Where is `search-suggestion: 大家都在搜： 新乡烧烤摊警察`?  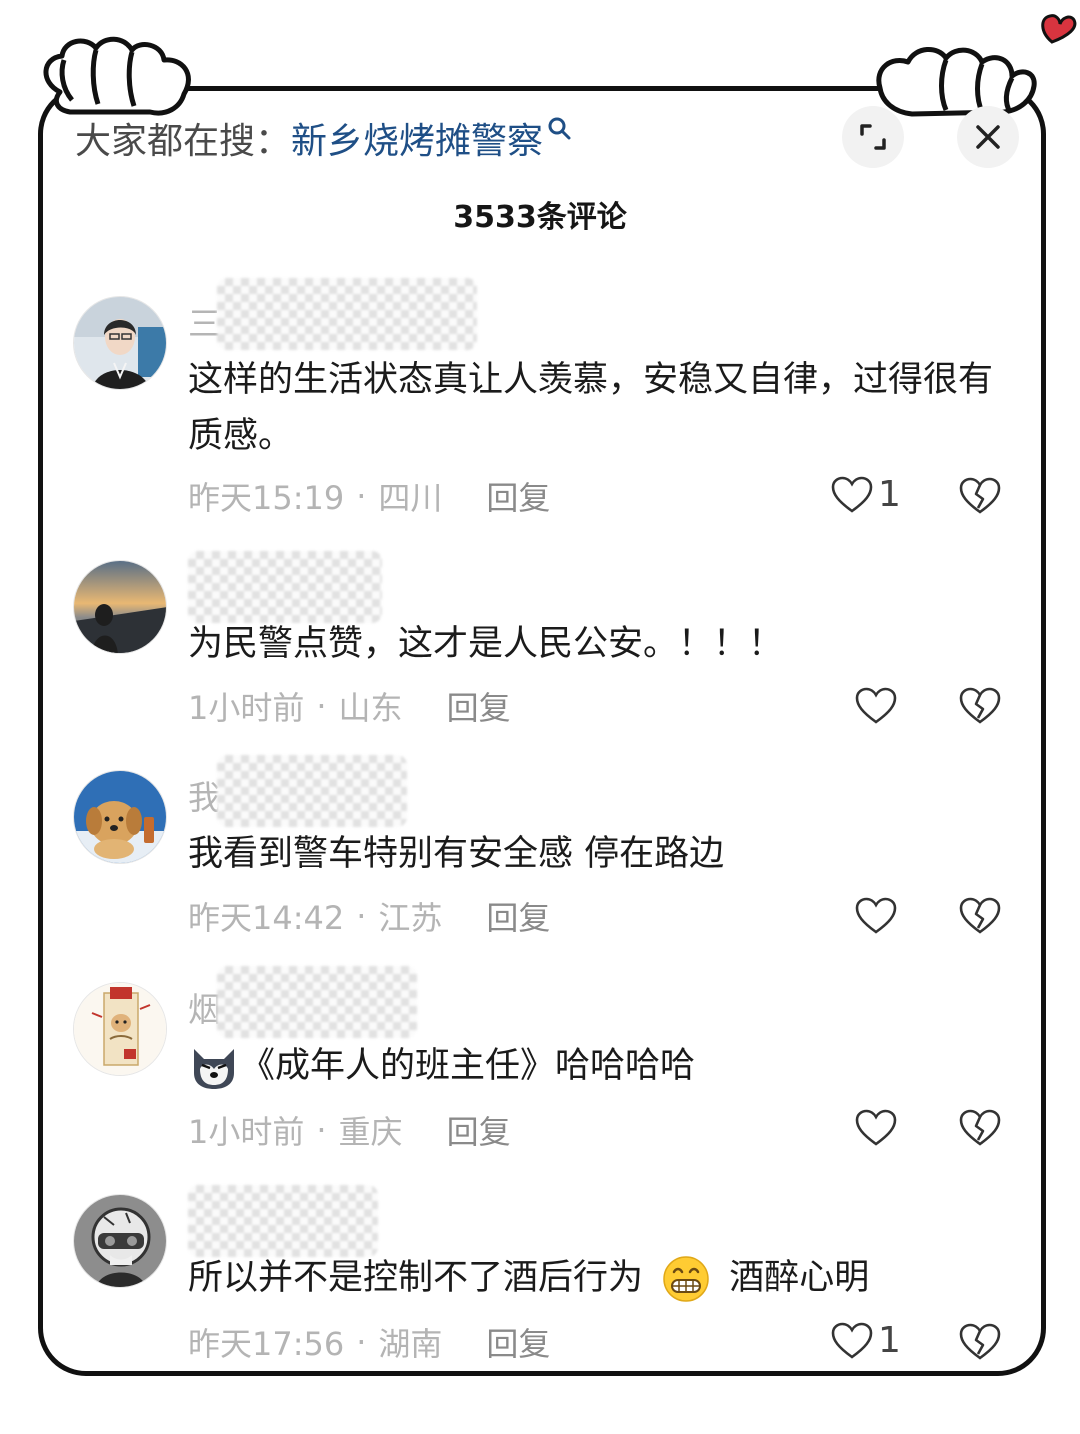
search-suggestion: 大家都在搜： 新乡烧烤摊警察 is located at coordinates (324, 138).